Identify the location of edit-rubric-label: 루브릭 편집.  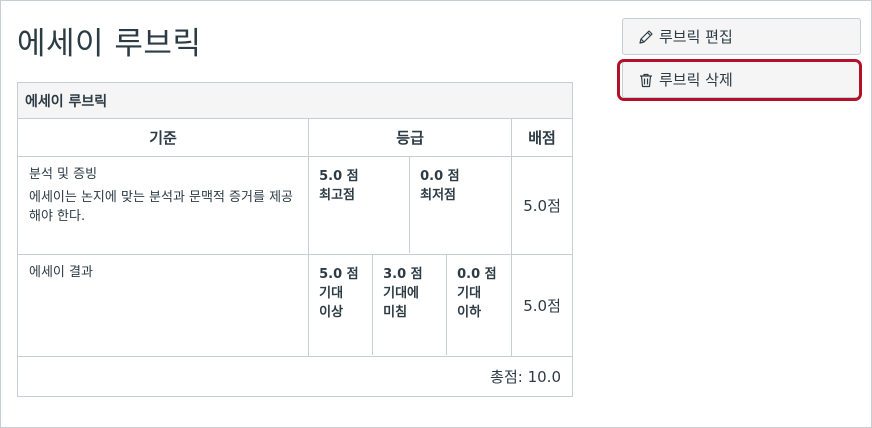
(696, 37).